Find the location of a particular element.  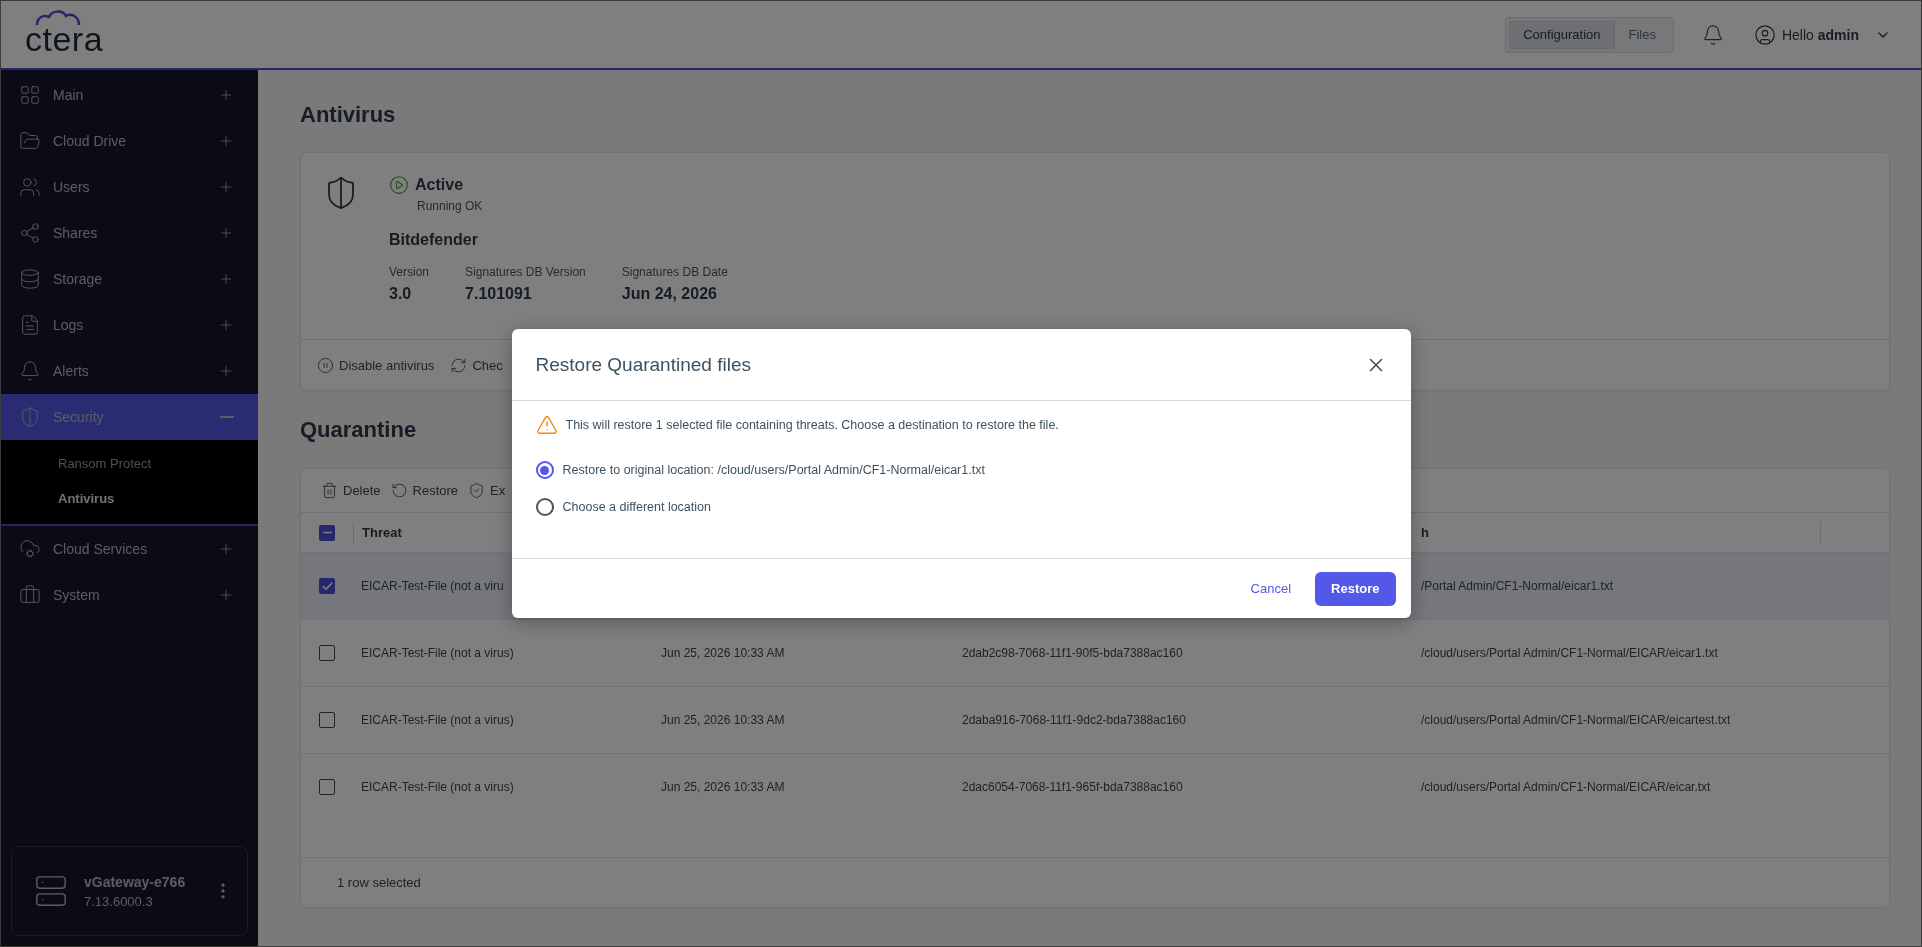

table-cell-text: 2dab2c98-7068-11f1-90f5-bda7388ac160 is located at coordinates (1072, 653).